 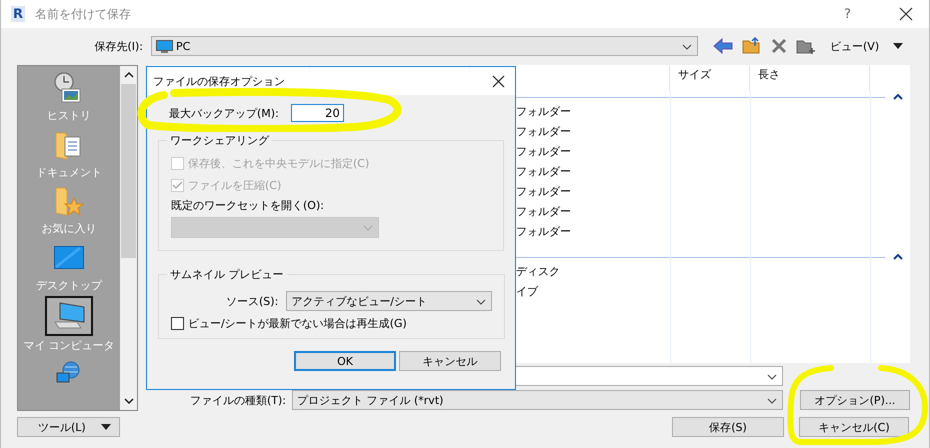 I want to click on help-button: ?, so click(x=847, y=14).